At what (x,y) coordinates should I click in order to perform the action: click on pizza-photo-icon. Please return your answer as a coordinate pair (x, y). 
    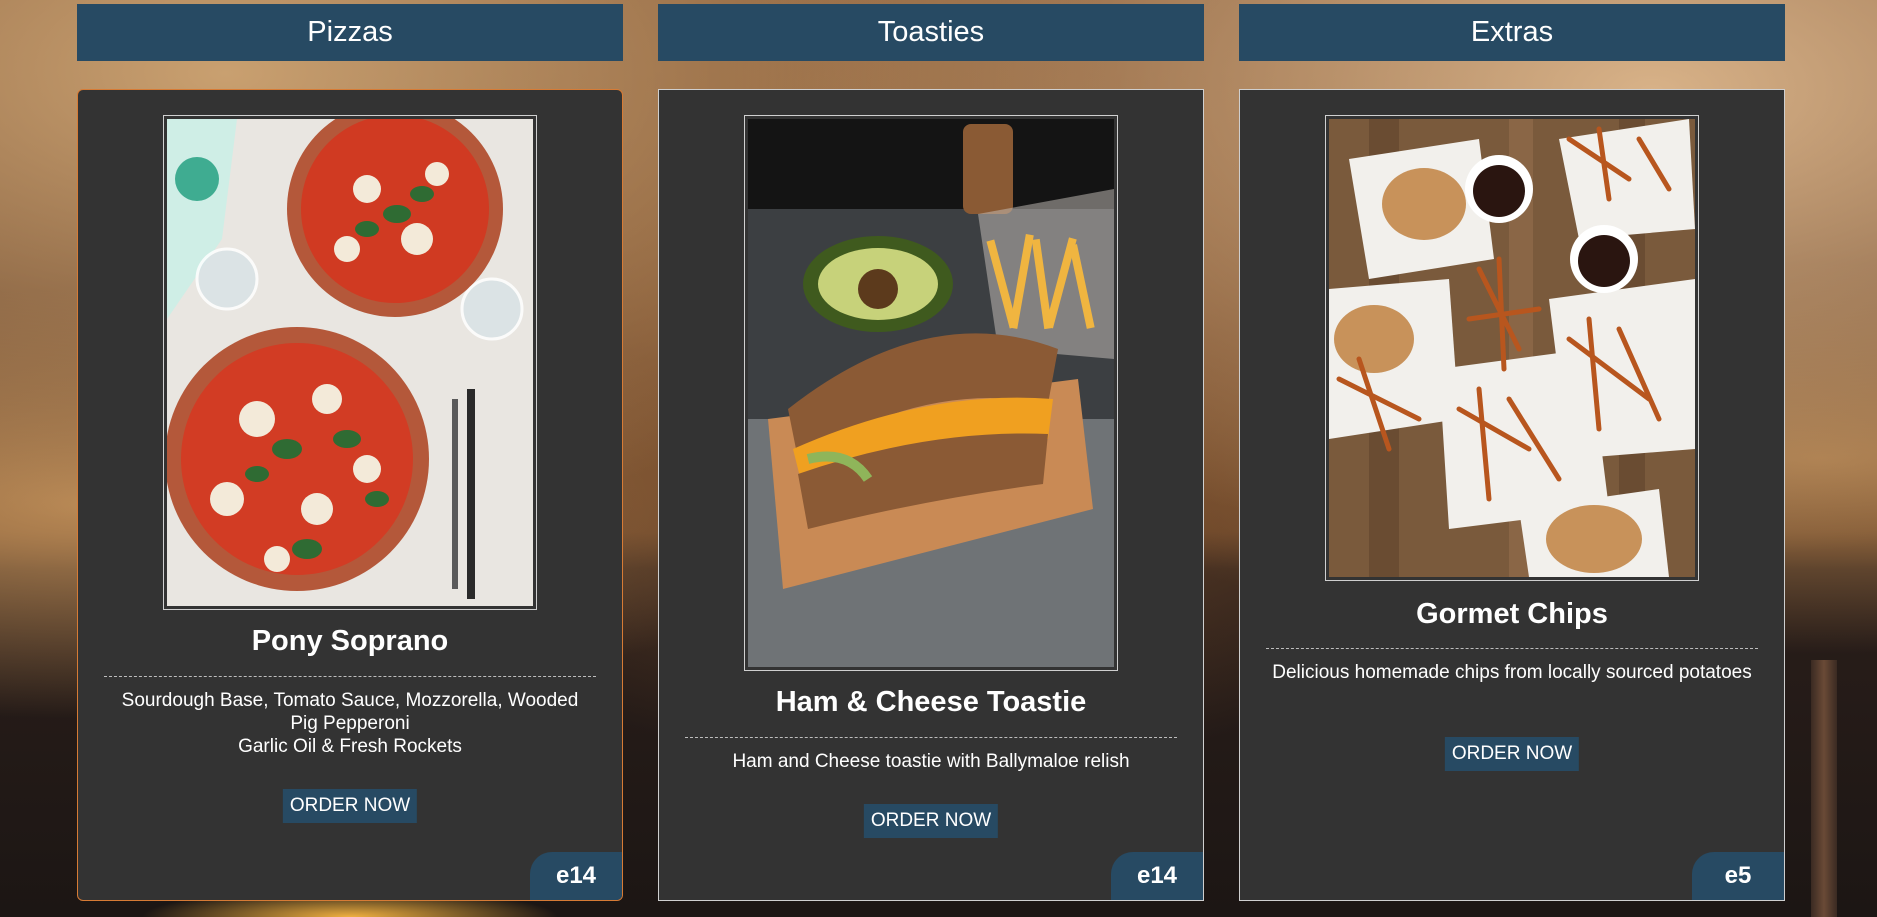
    Looking at the image, I should click on (350, 362).